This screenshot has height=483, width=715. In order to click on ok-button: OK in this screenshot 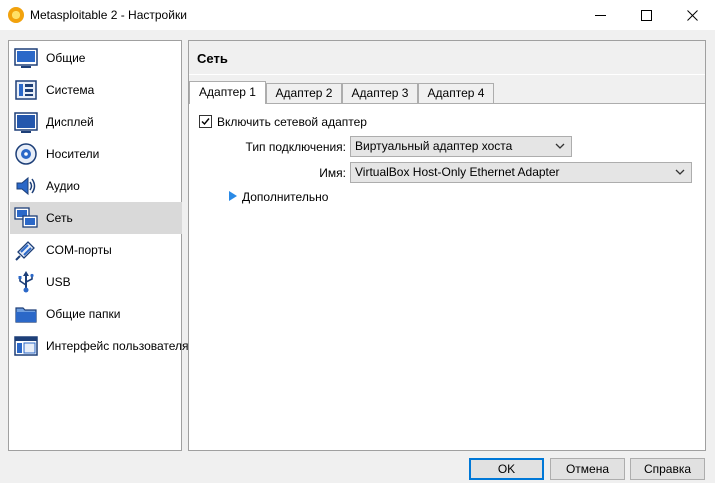, I will do `click(506, 469)`.